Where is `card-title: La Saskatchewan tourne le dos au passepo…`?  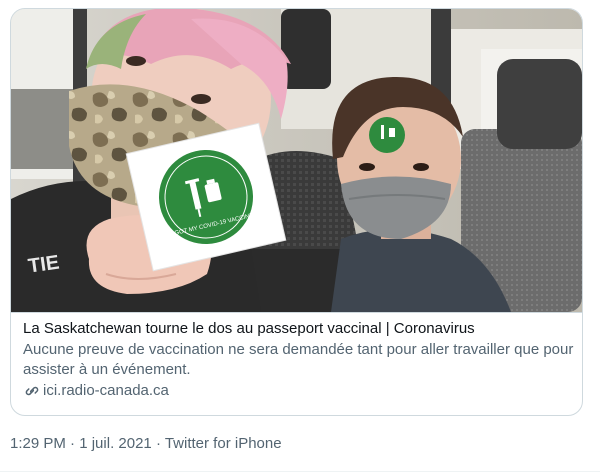
card-title: La Saskatchewan tourne le dos au passepo… is located at coordinates (299, 329).